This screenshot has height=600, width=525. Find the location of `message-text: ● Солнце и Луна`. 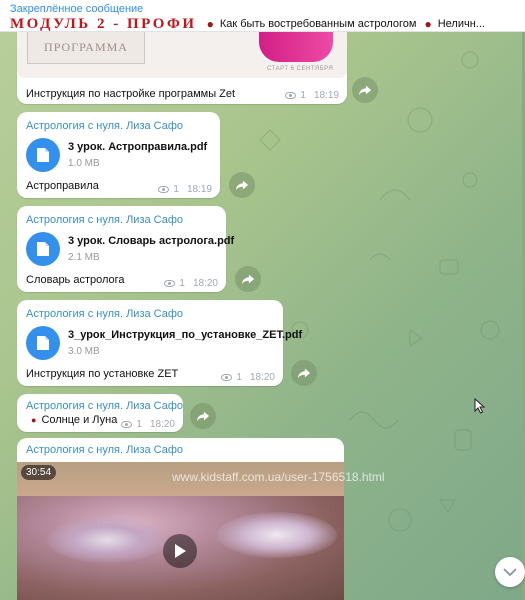

message-text: ● Солнце и Луна is located at coordinates (74, 420).